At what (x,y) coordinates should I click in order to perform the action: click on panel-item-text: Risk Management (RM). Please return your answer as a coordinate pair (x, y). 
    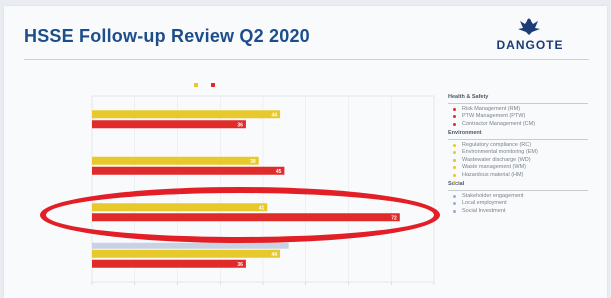
    Looking at the image, I should click on (491, 108).